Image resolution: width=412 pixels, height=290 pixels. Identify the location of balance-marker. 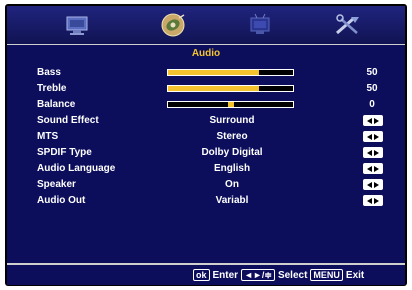
(230, 104).